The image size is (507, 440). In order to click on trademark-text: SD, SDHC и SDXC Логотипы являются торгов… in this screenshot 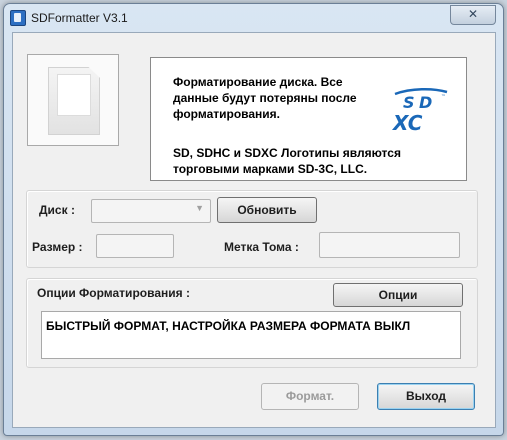, I will do `click(287, 161)`.